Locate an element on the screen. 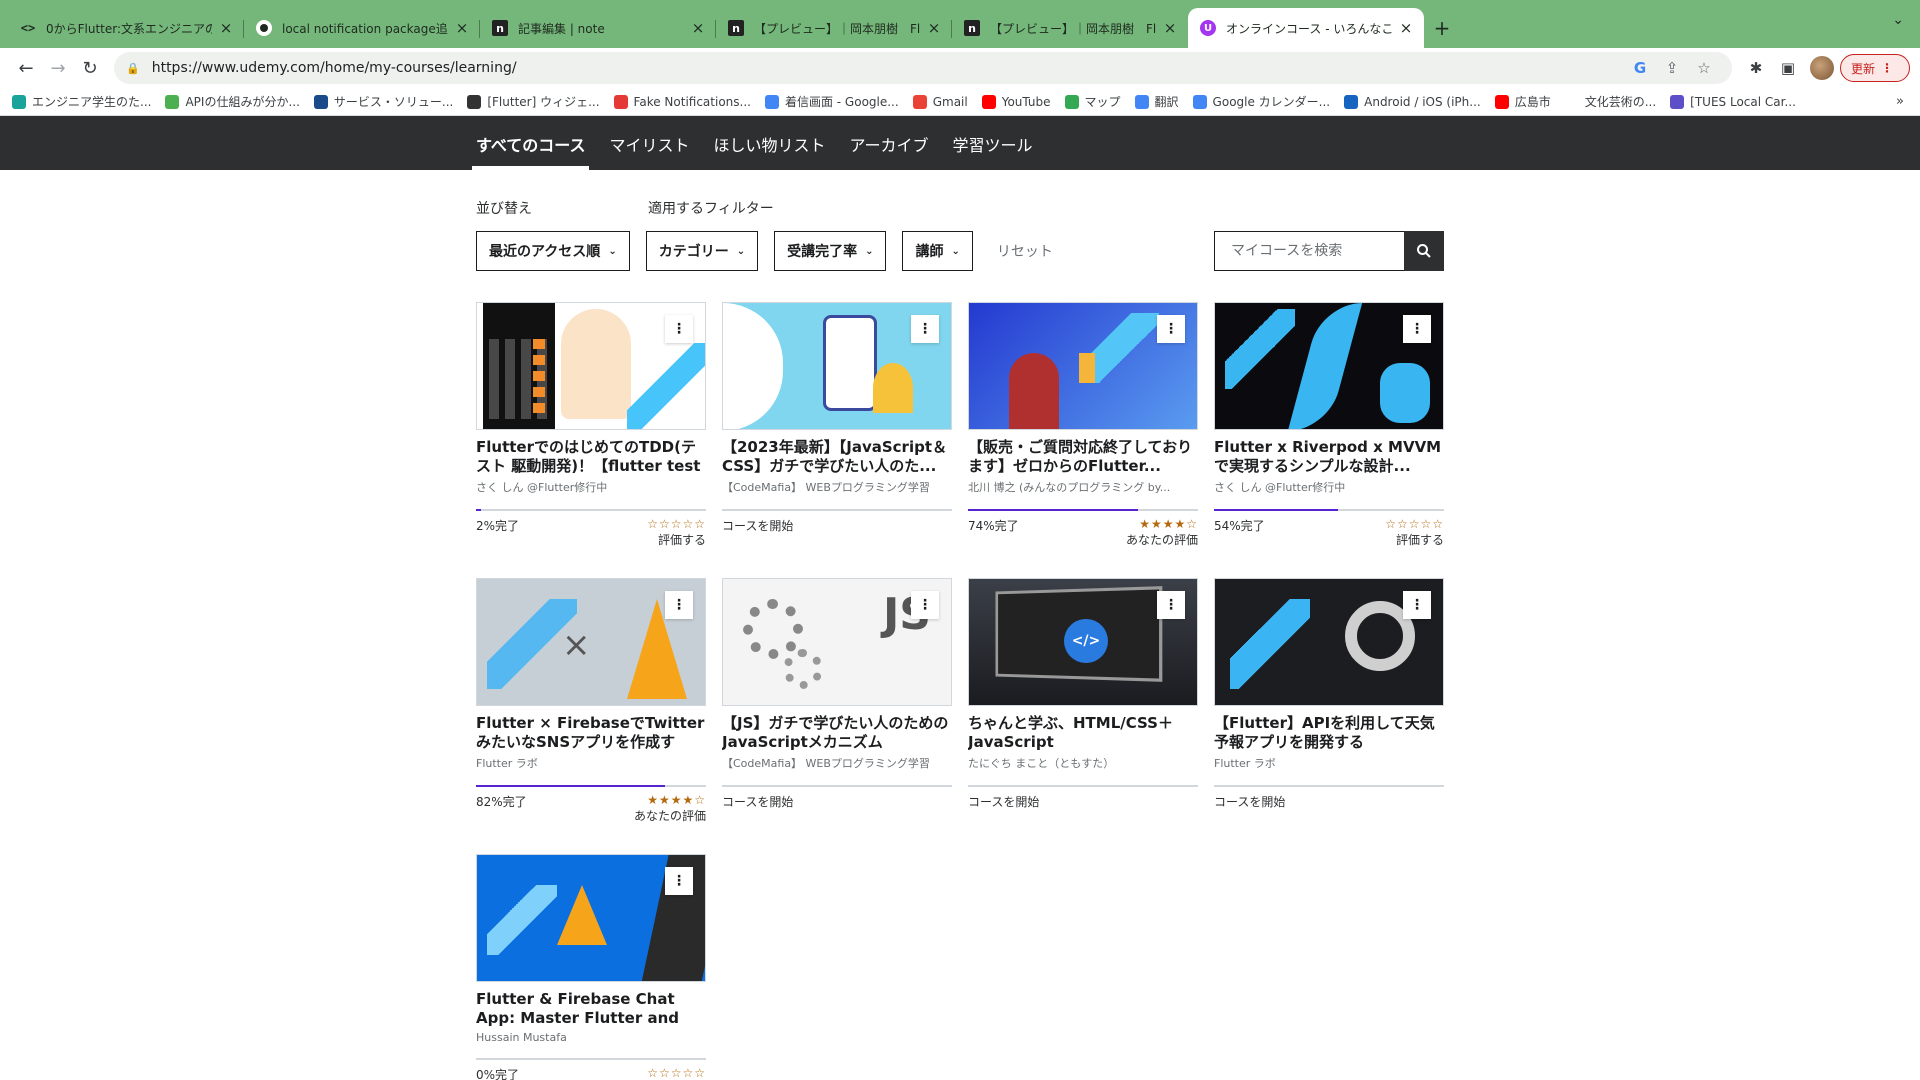 This screenshot has width=1920, height=1080. category-dropdown: カテゴリー ⌄ is located at coordinates (702, 251).